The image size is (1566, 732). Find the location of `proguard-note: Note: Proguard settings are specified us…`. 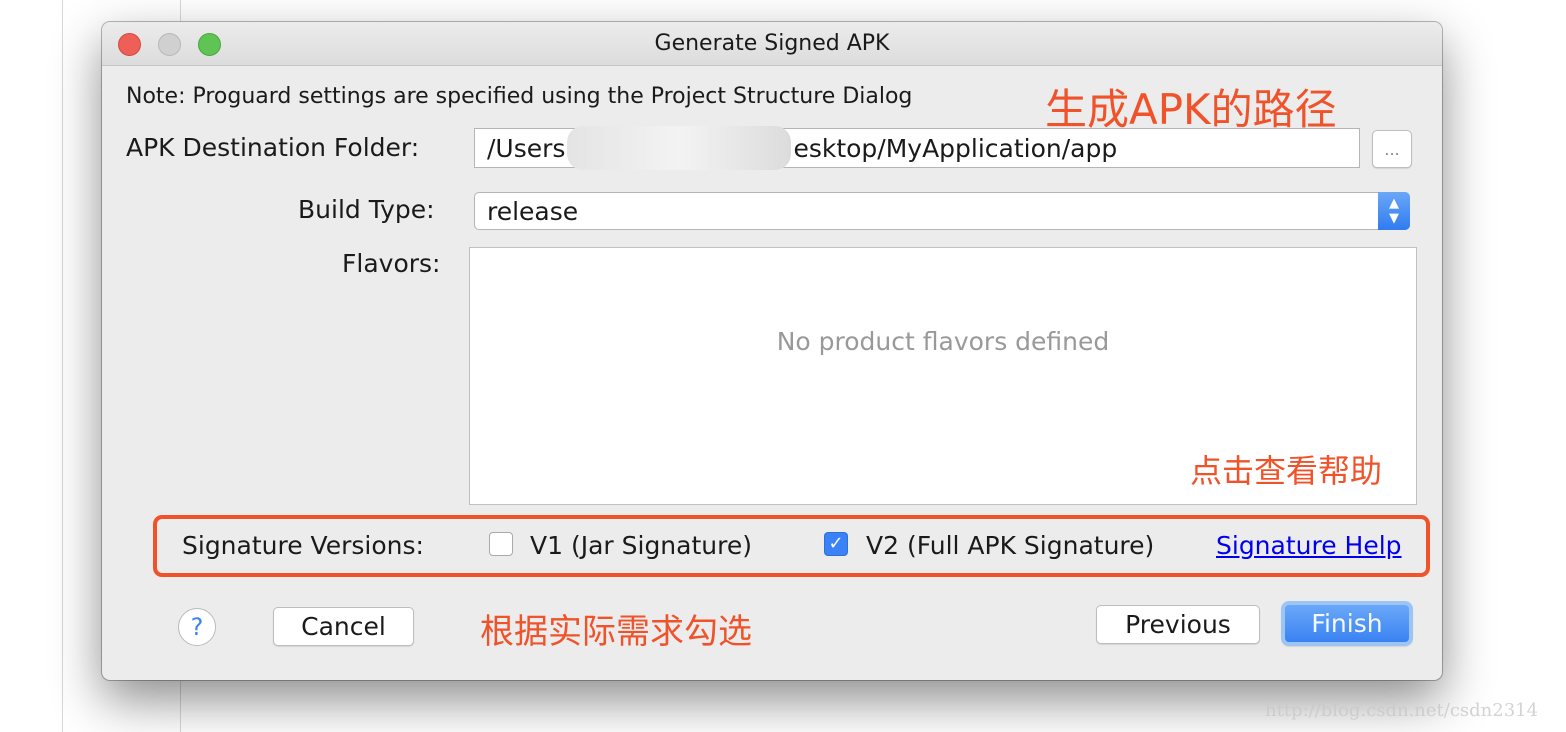

proguard-note: Note: Proguard settings are specified us… is located at coordinates (519, 96).